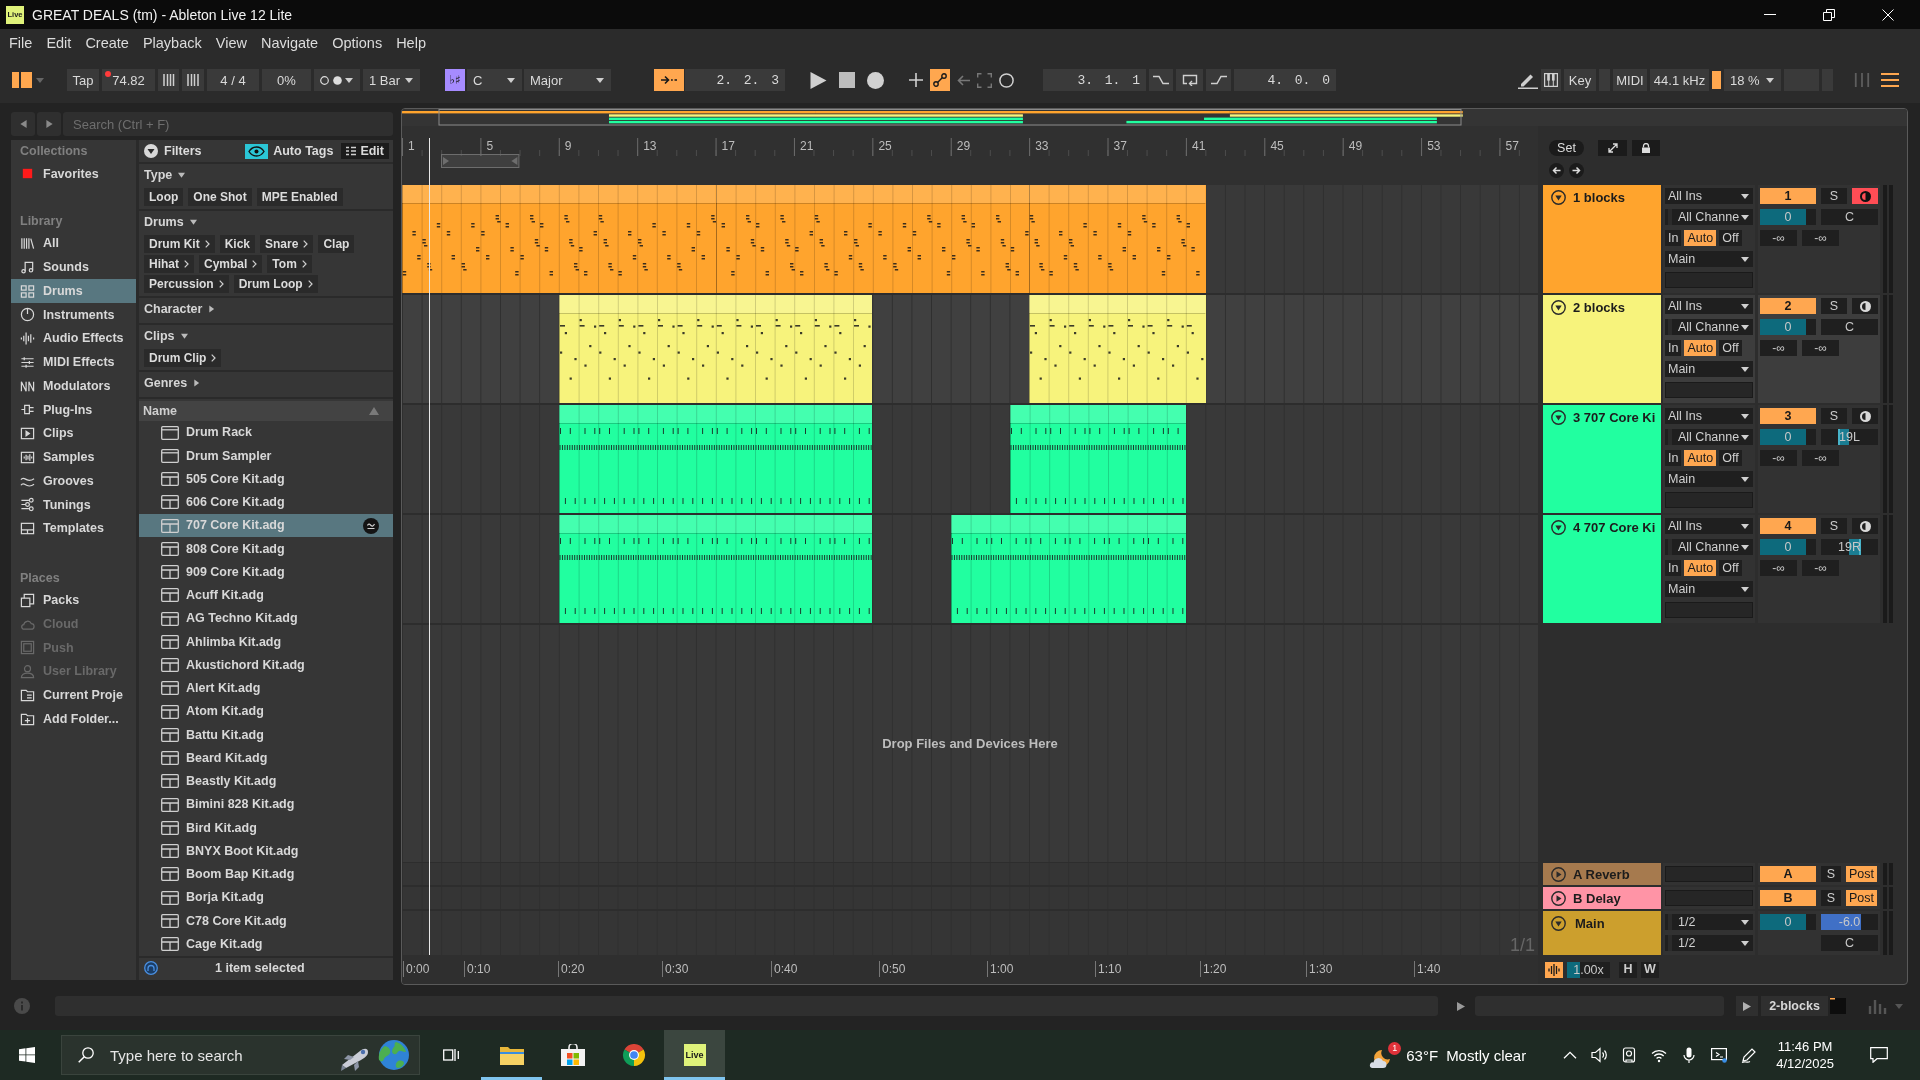 The image size is (1920, 1080). Describe the element at coordinates (1602, 898) in the screenshot. I see `return-header: B Delay` at that location.